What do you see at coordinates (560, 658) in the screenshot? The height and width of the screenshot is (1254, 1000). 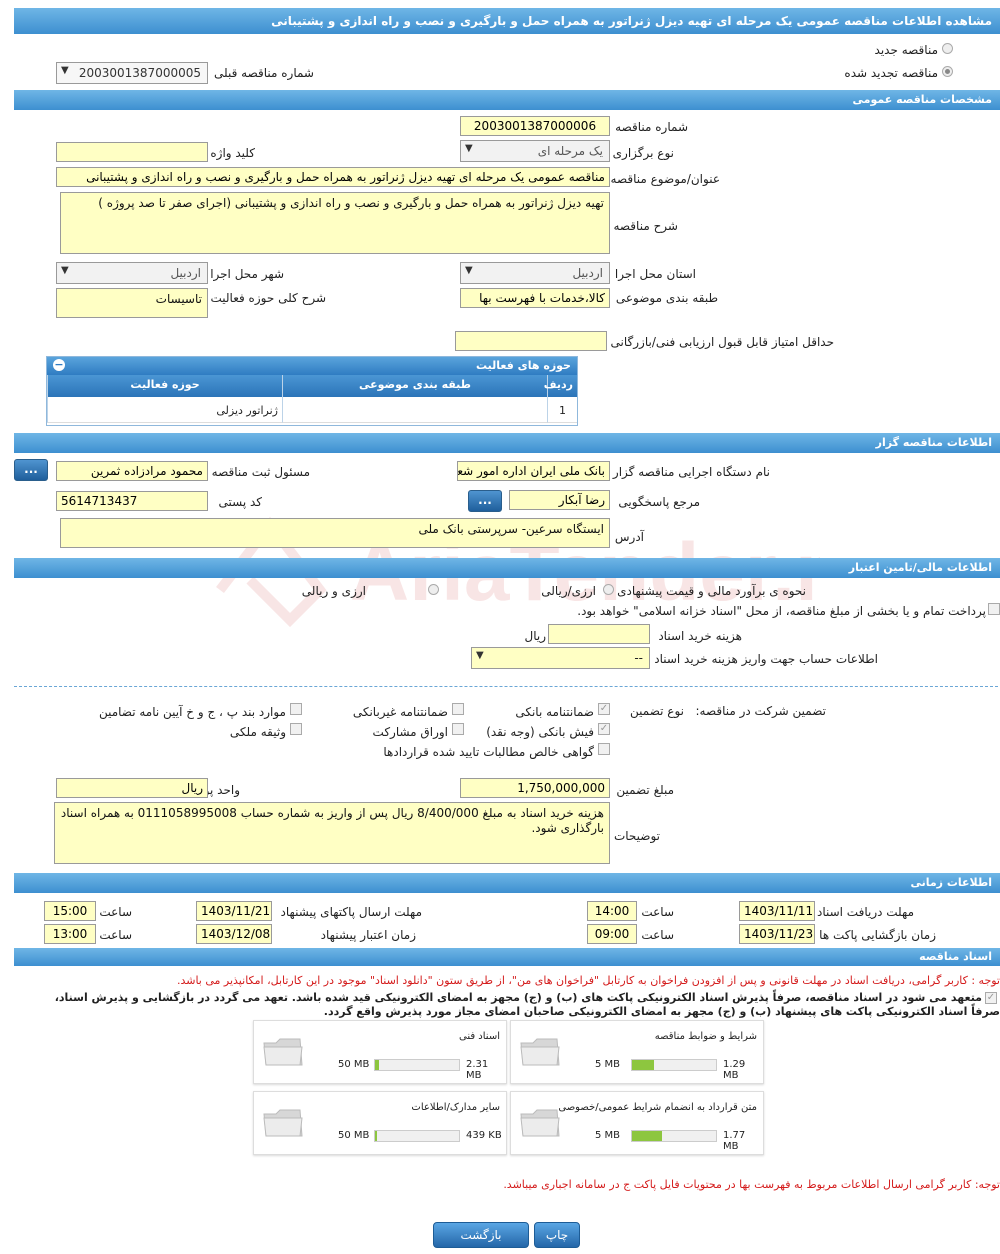 I see `account-select: -- ▼` at bounding box center [560, 658].